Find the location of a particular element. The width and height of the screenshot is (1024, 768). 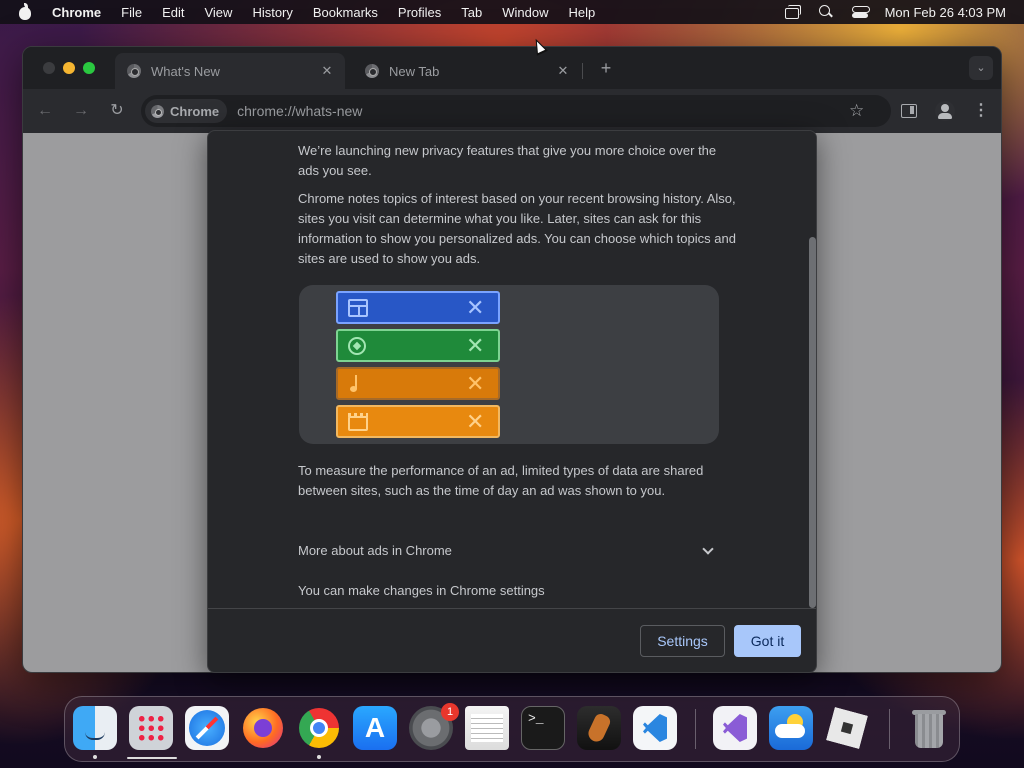

clapperboard-icon is located at coordinates (358, 422).